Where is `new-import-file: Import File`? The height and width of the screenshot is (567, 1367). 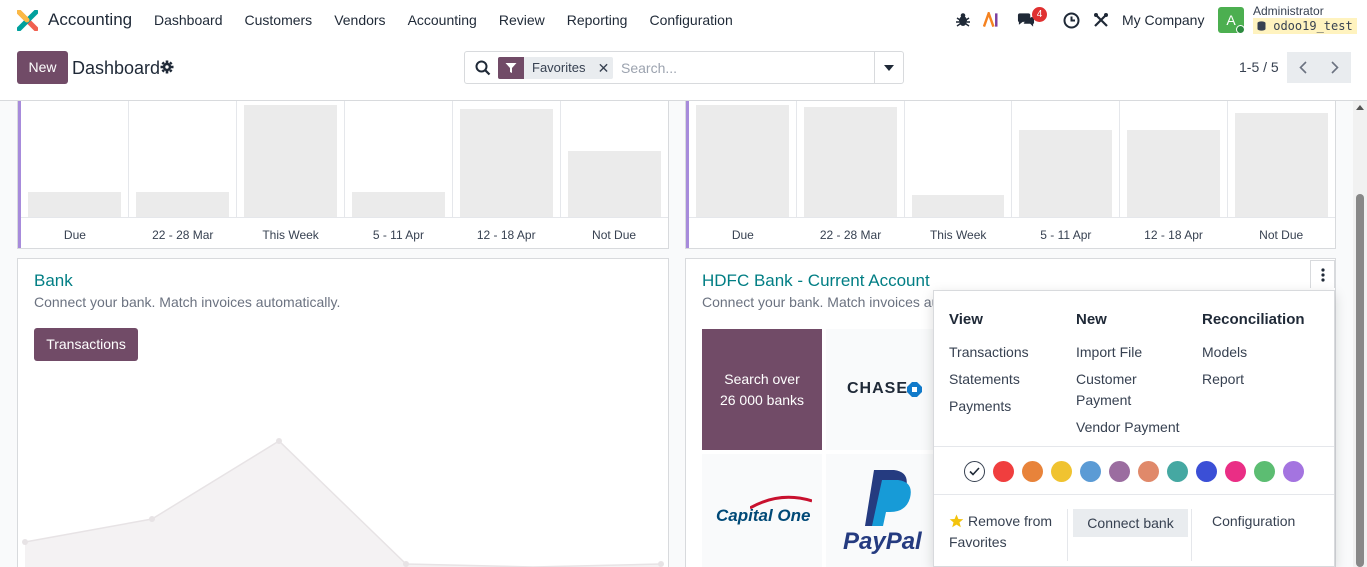 new-import-file: Import File is located at coordinates (1109, 352).